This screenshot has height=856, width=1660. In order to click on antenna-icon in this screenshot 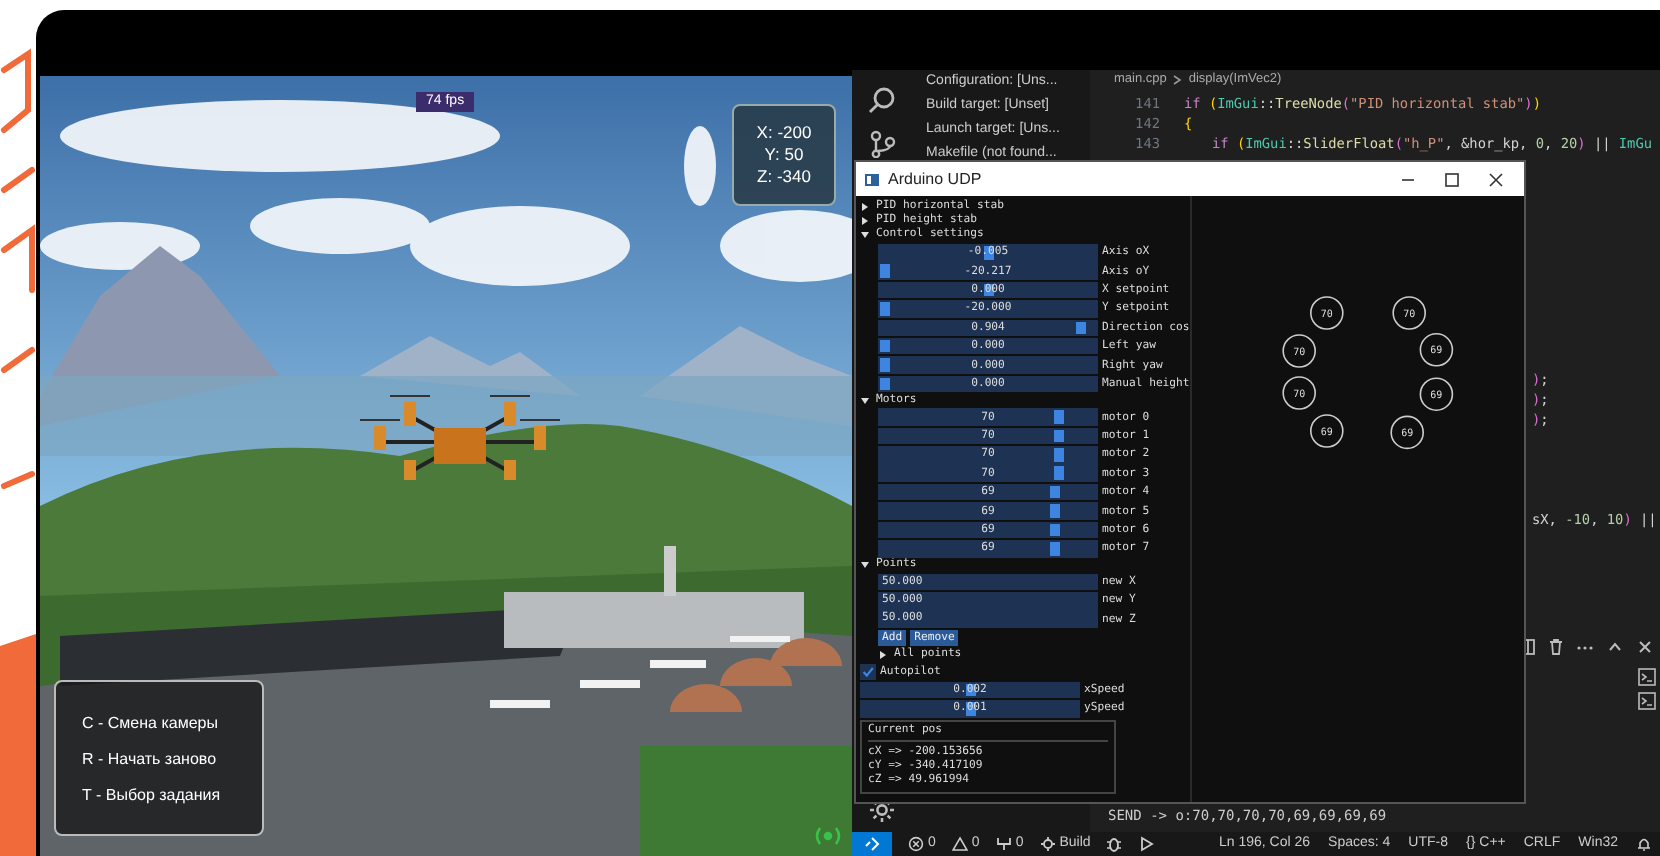, I will do `click(1003, 844)`.